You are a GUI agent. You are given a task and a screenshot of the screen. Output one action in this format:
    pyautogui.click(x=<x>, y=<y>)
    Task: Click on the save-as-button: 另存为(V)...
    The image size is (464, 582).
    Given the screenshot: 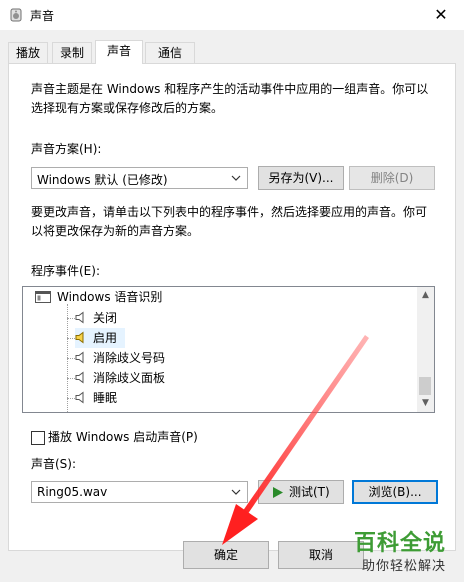 What is the action you would take?
    pyautogui.click(x=301, y=178)
    